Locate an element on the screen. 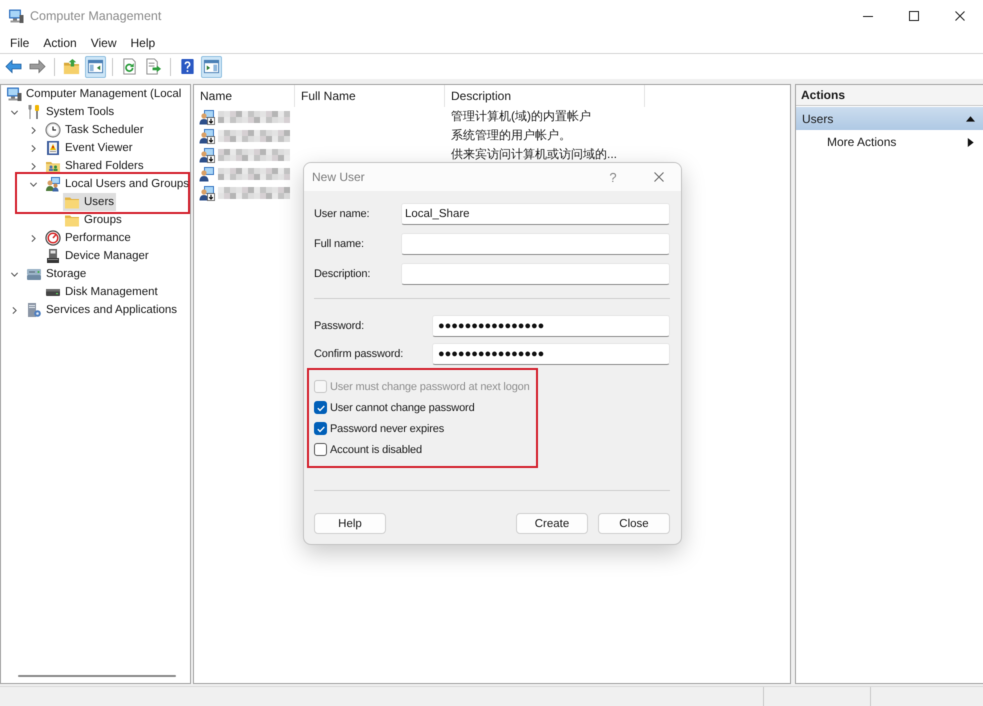 The height and width of the screenshot is (706, 983). maximize-icon is located at coordinates (914, 16).